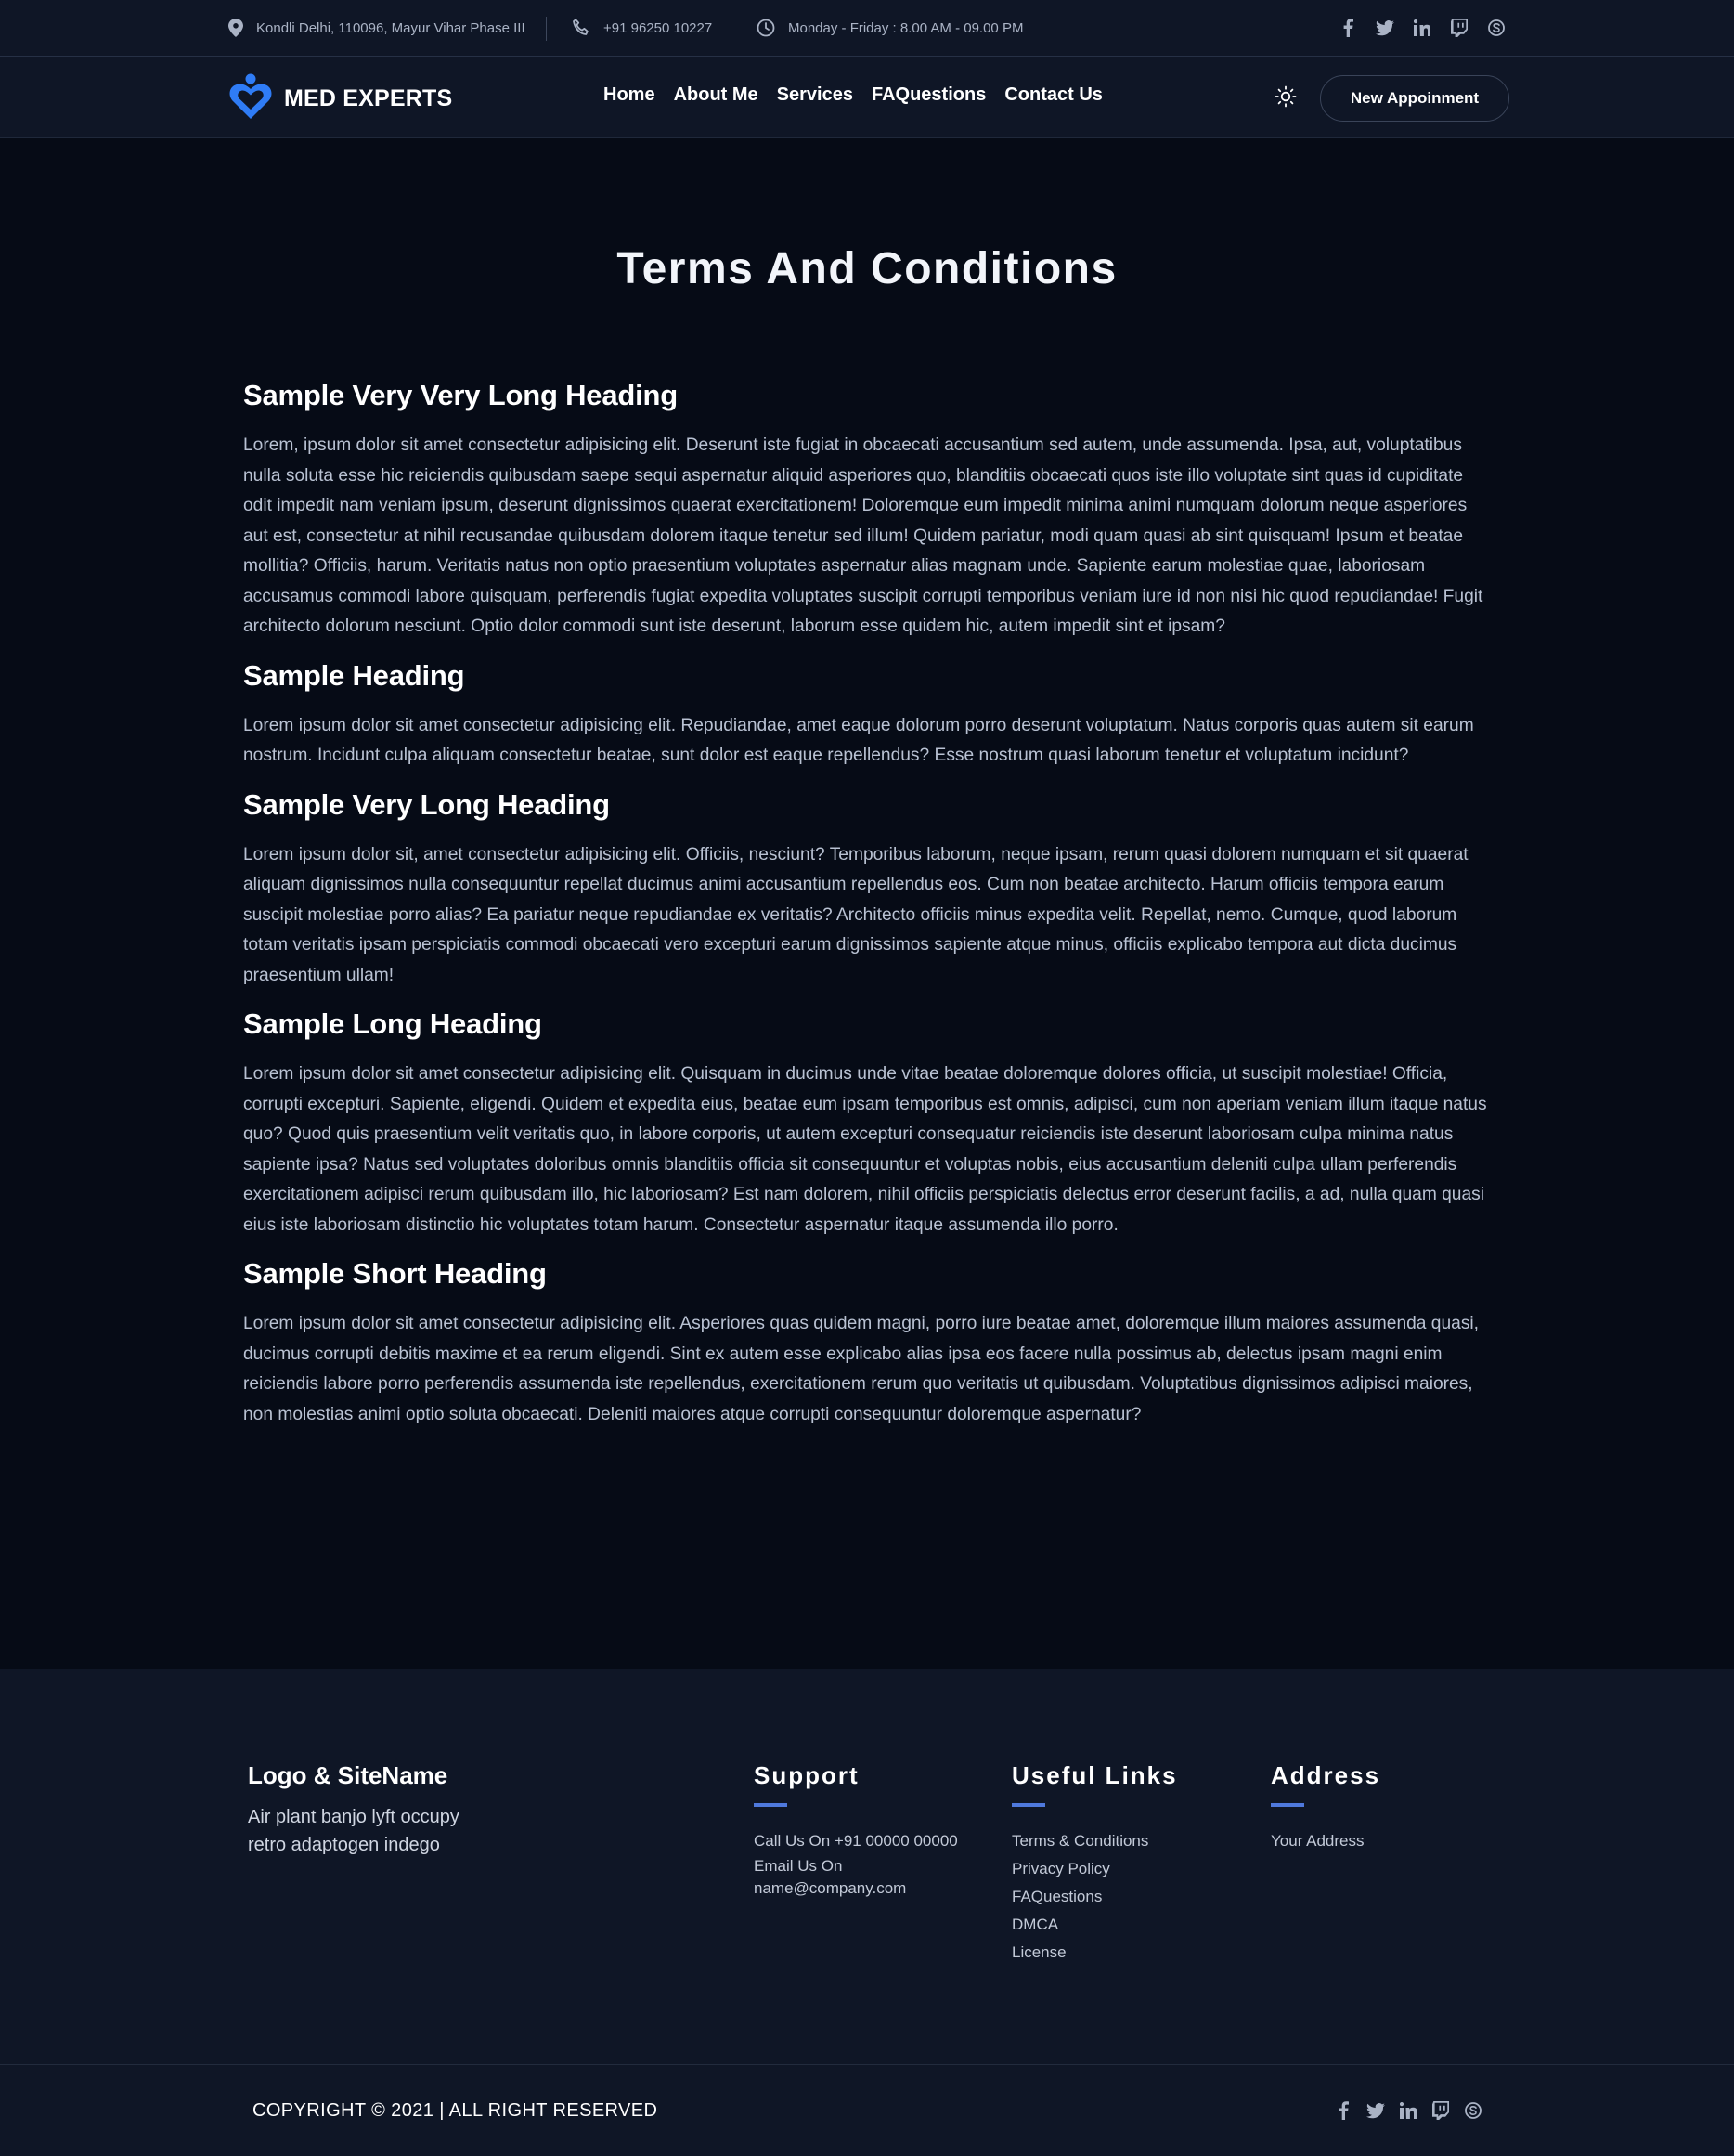 The height and width of the screenshot is (2156, 1734). Describe the element at coordinates (251, 98) in the screenshot. I see `heart-logo-icon` at that location.